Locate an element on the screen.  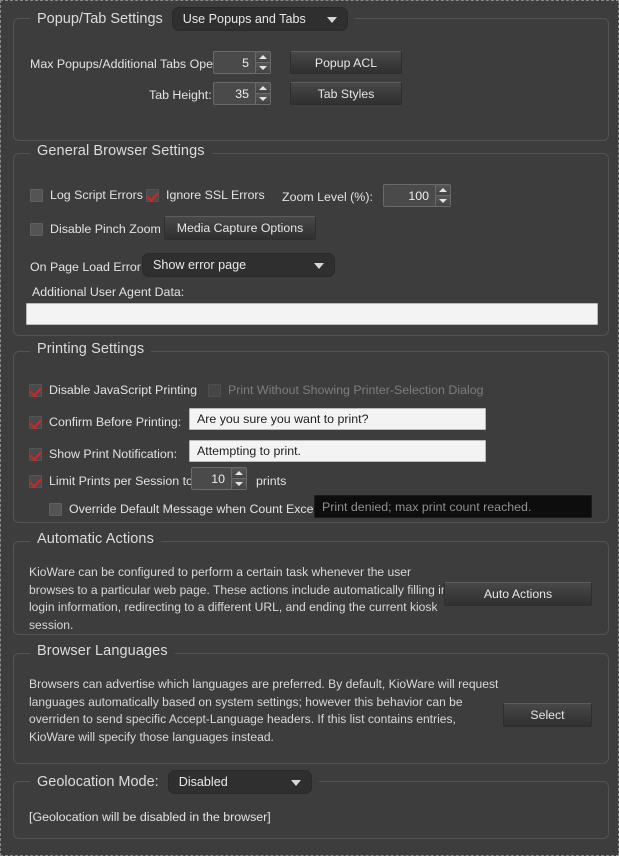
zoom-level-label: Zoom Level (%): is located at coordinates (327, 197).